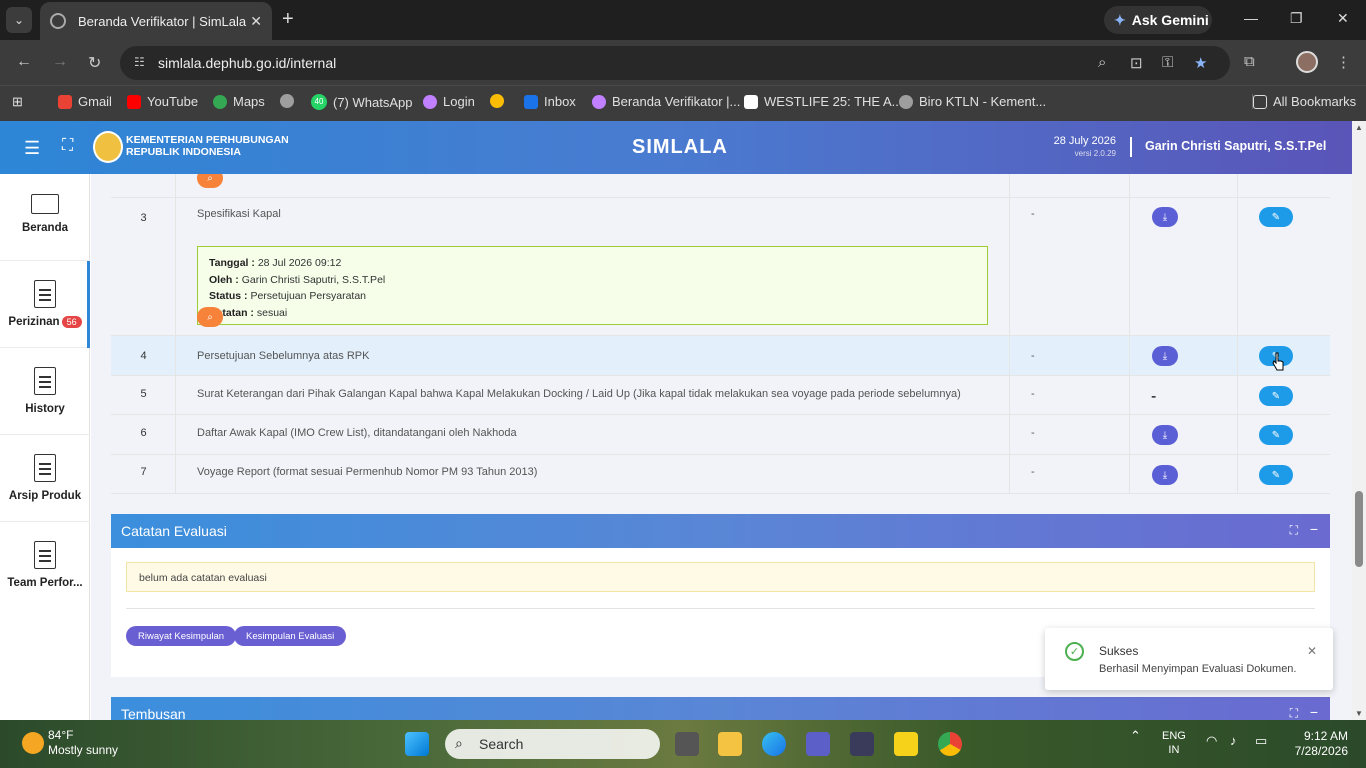 The image size is (1366, 768). Describe the element at coordinates (552, 744) in the screenshot. I see `taskbar-search: ⌕ Search` at that location.